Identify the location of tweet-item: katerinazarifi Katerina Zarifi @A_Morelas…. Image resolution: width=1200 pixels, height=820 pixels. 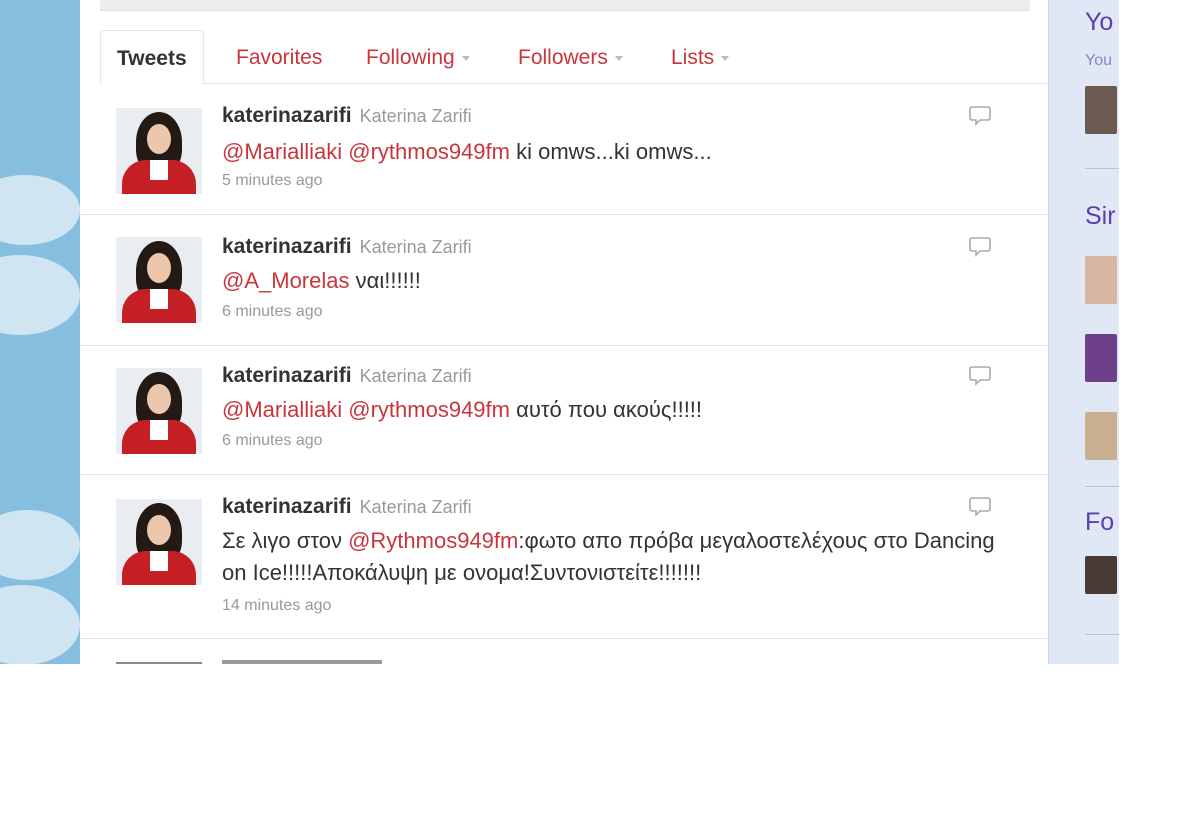
(564, 280).